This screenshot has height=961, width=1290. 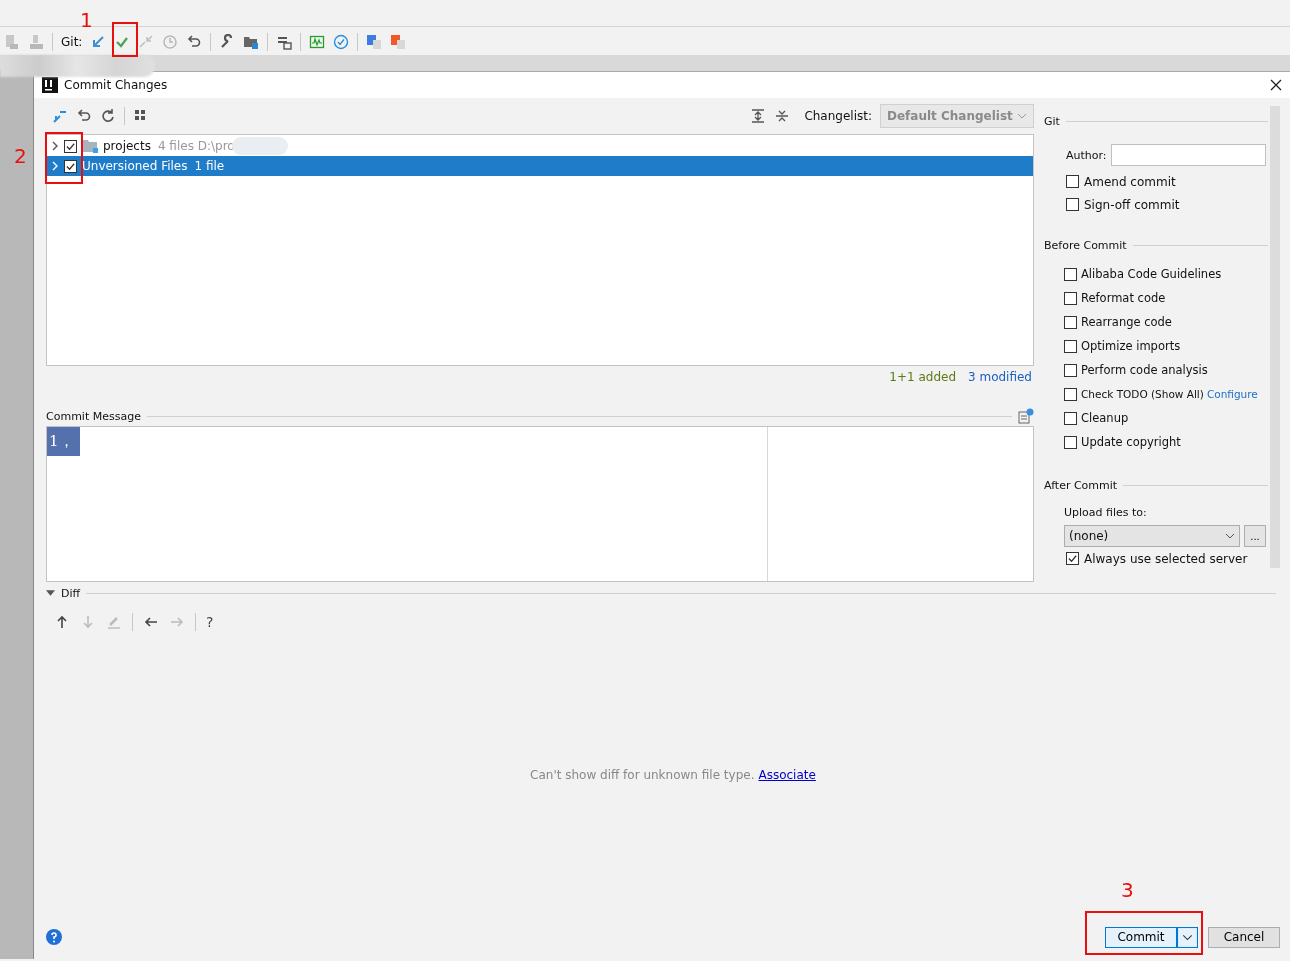 I want to click on associate-link: Associate, so click(x=787, y=775).